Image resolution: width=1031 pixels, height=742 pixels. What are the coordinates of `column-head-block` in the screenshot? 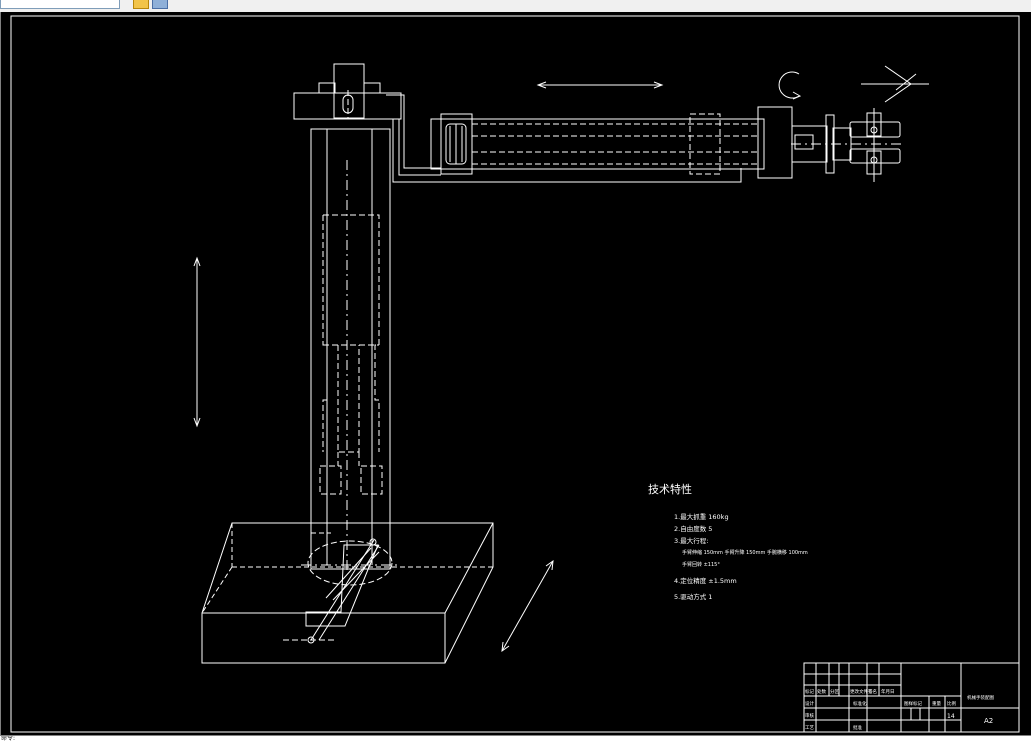 It's located at (349, 91).